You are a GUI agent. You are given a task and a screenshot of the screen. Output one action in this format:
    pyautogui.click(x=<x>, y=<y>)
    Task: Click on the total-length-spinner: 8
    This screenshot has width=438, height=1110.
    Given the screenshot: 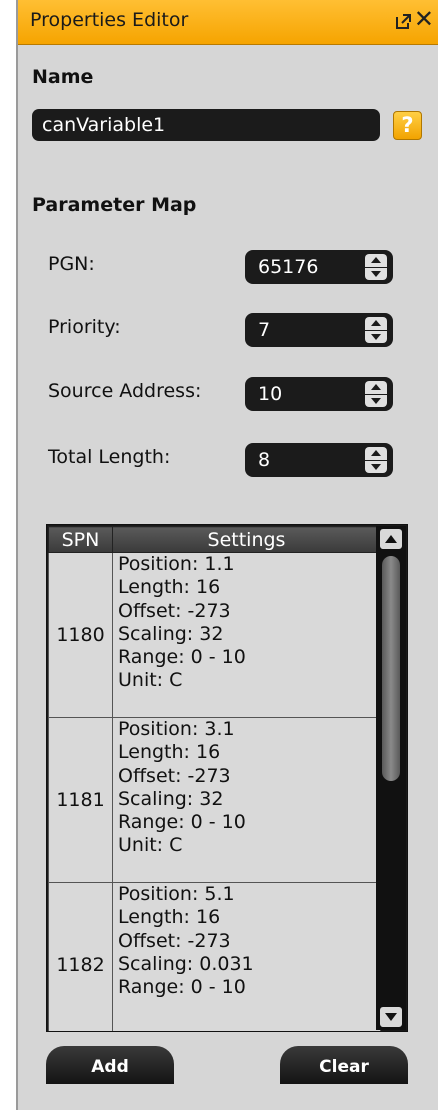 What is the action you would take?
    pyautogui.click(x=319, y=460)
    